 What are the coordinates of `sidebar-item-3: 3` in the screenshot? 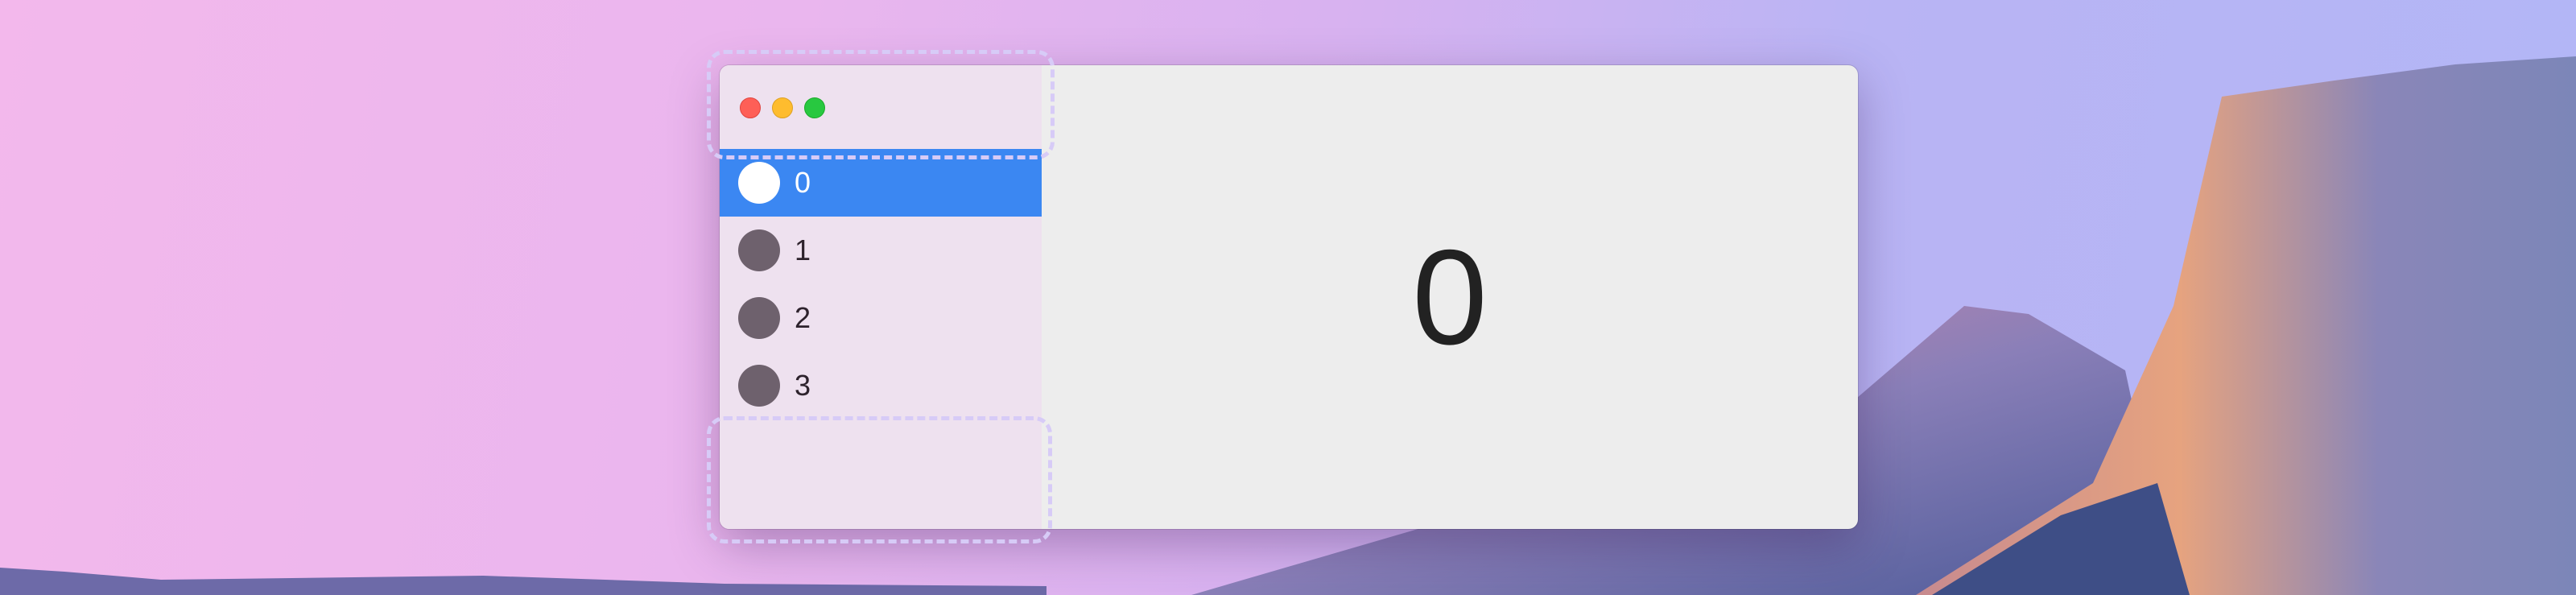 It's located at (881, 386).